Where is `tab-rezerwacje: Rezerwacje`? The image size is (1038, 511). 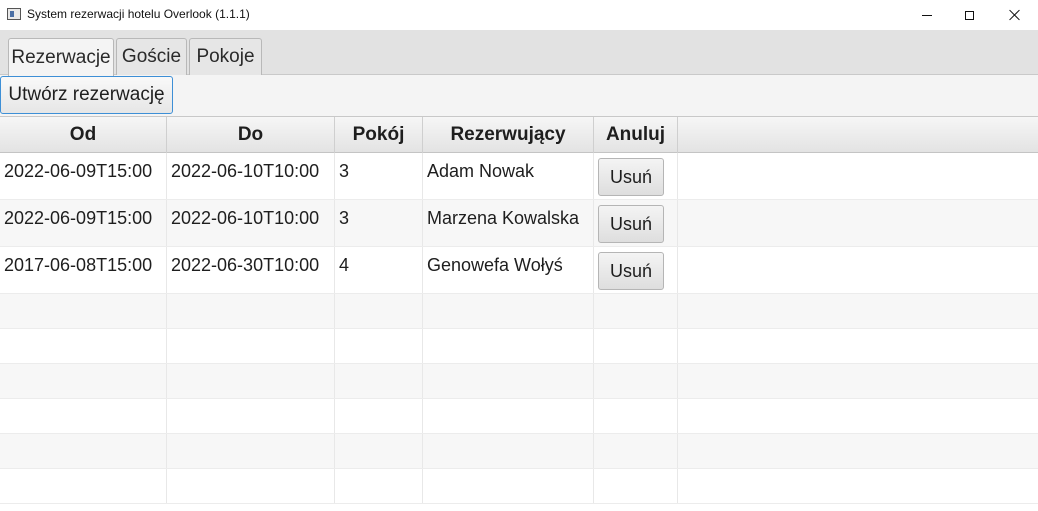
tab-rezerwacje: Rezerwacje is located at coordinates (61, 57).